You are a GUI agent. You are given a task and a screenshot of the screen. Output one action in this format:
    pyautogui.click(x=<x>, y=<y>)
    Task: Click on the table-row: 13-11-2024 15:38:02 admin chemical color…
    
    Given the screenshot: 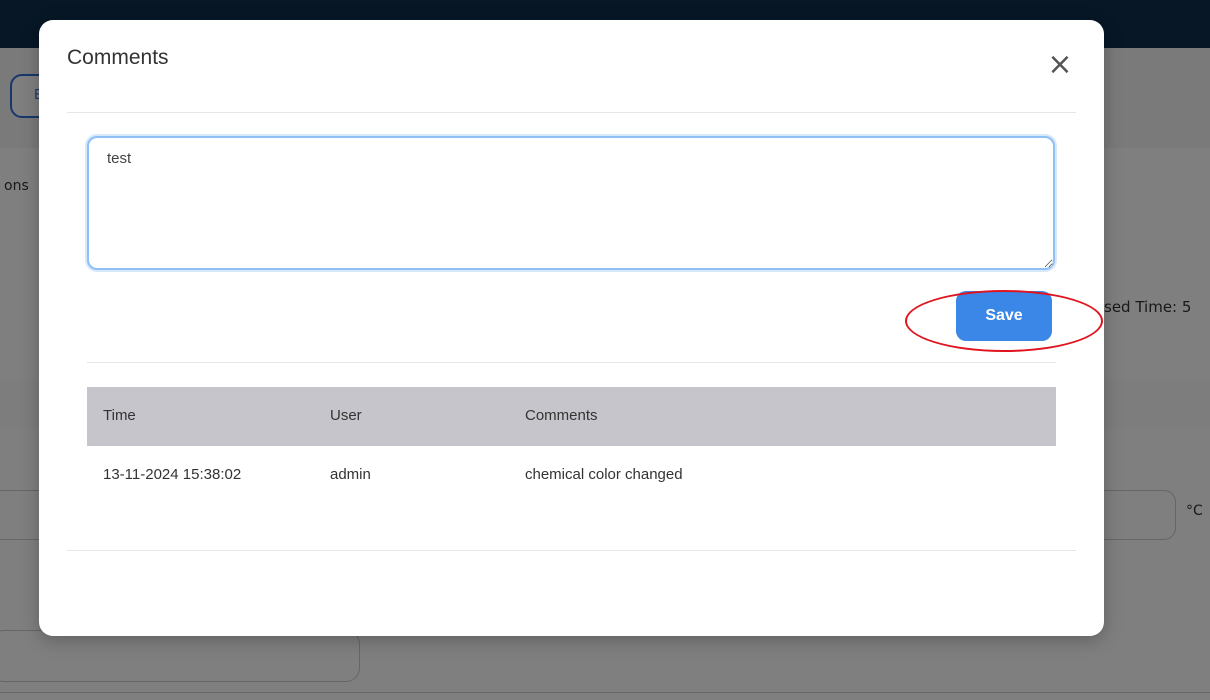 What is the action you would take?
    pyautogui.click(x=571, y=478)
    